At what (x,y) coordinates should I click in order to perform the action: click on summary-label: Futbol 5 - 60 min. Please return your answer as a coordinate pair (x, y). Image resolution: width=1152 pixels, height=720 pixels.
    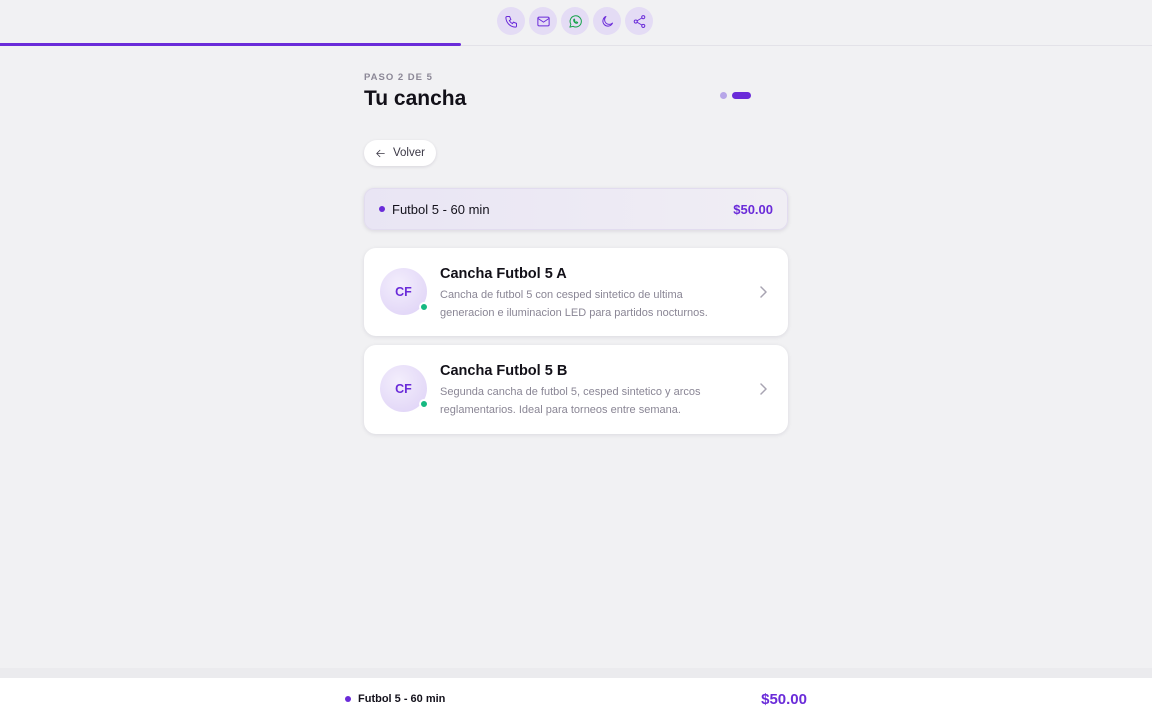
    Looking at the image, I should click on (441, 209).